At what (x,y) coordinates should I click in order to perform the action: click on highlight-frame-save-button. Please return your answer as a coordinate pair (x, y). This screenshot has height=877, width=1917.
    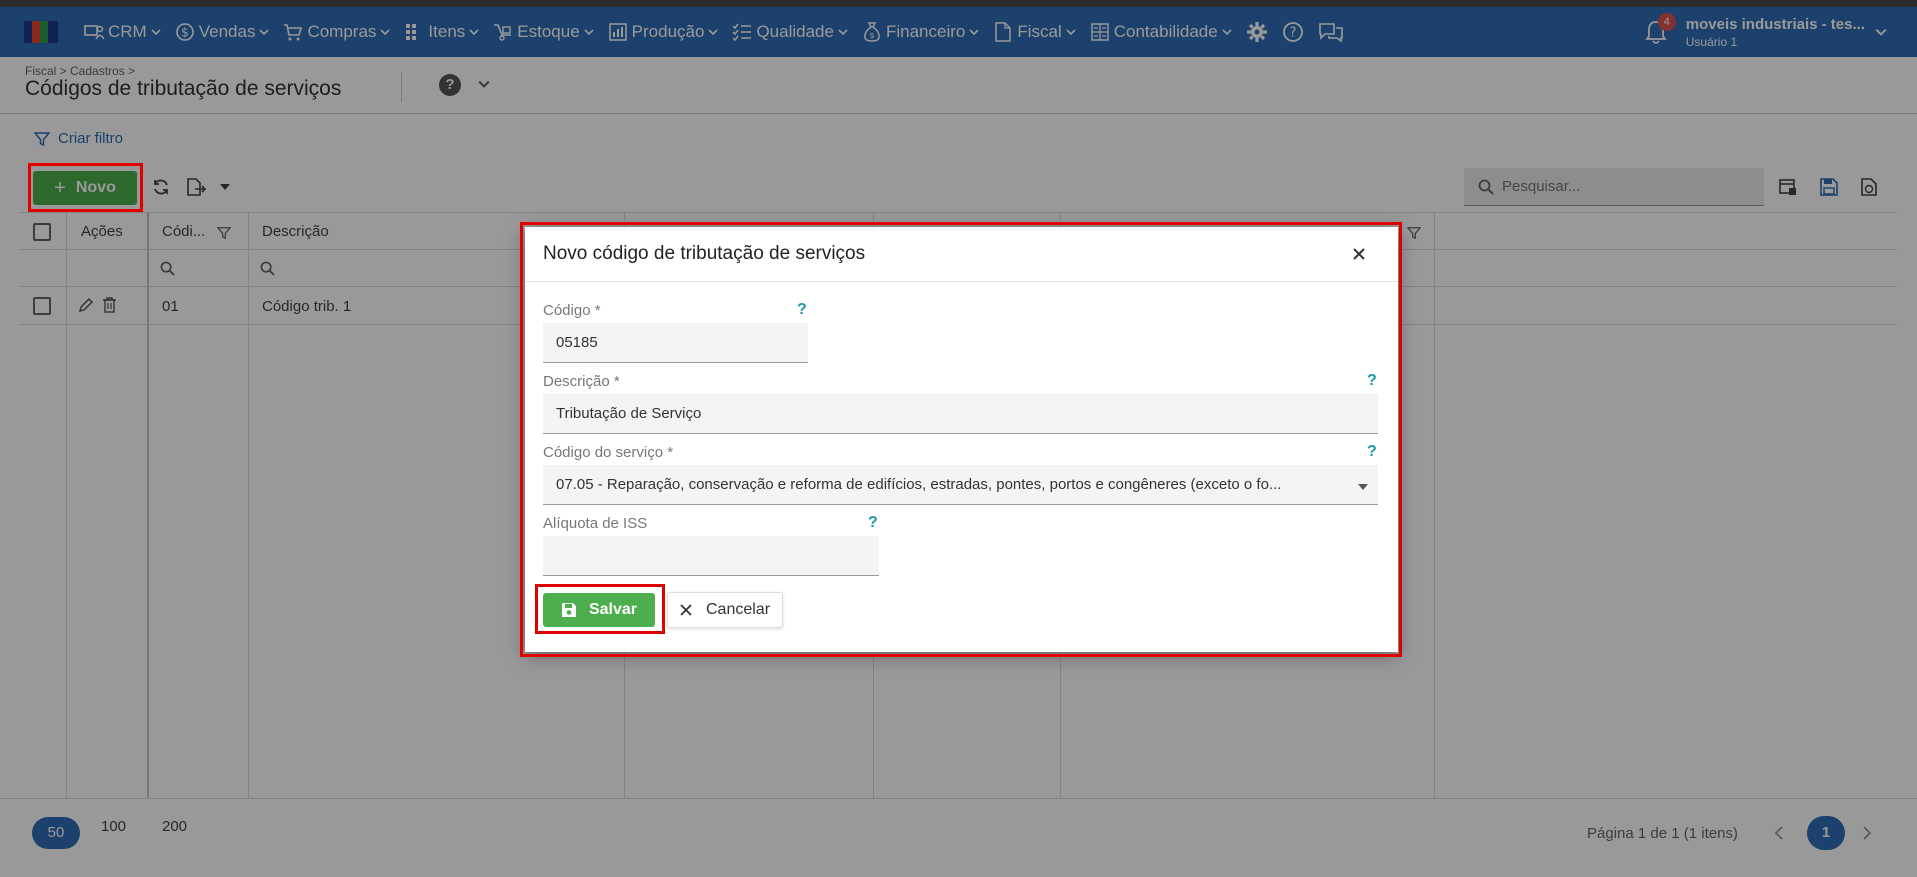
    Looking at the image, I should click on (600, 609).